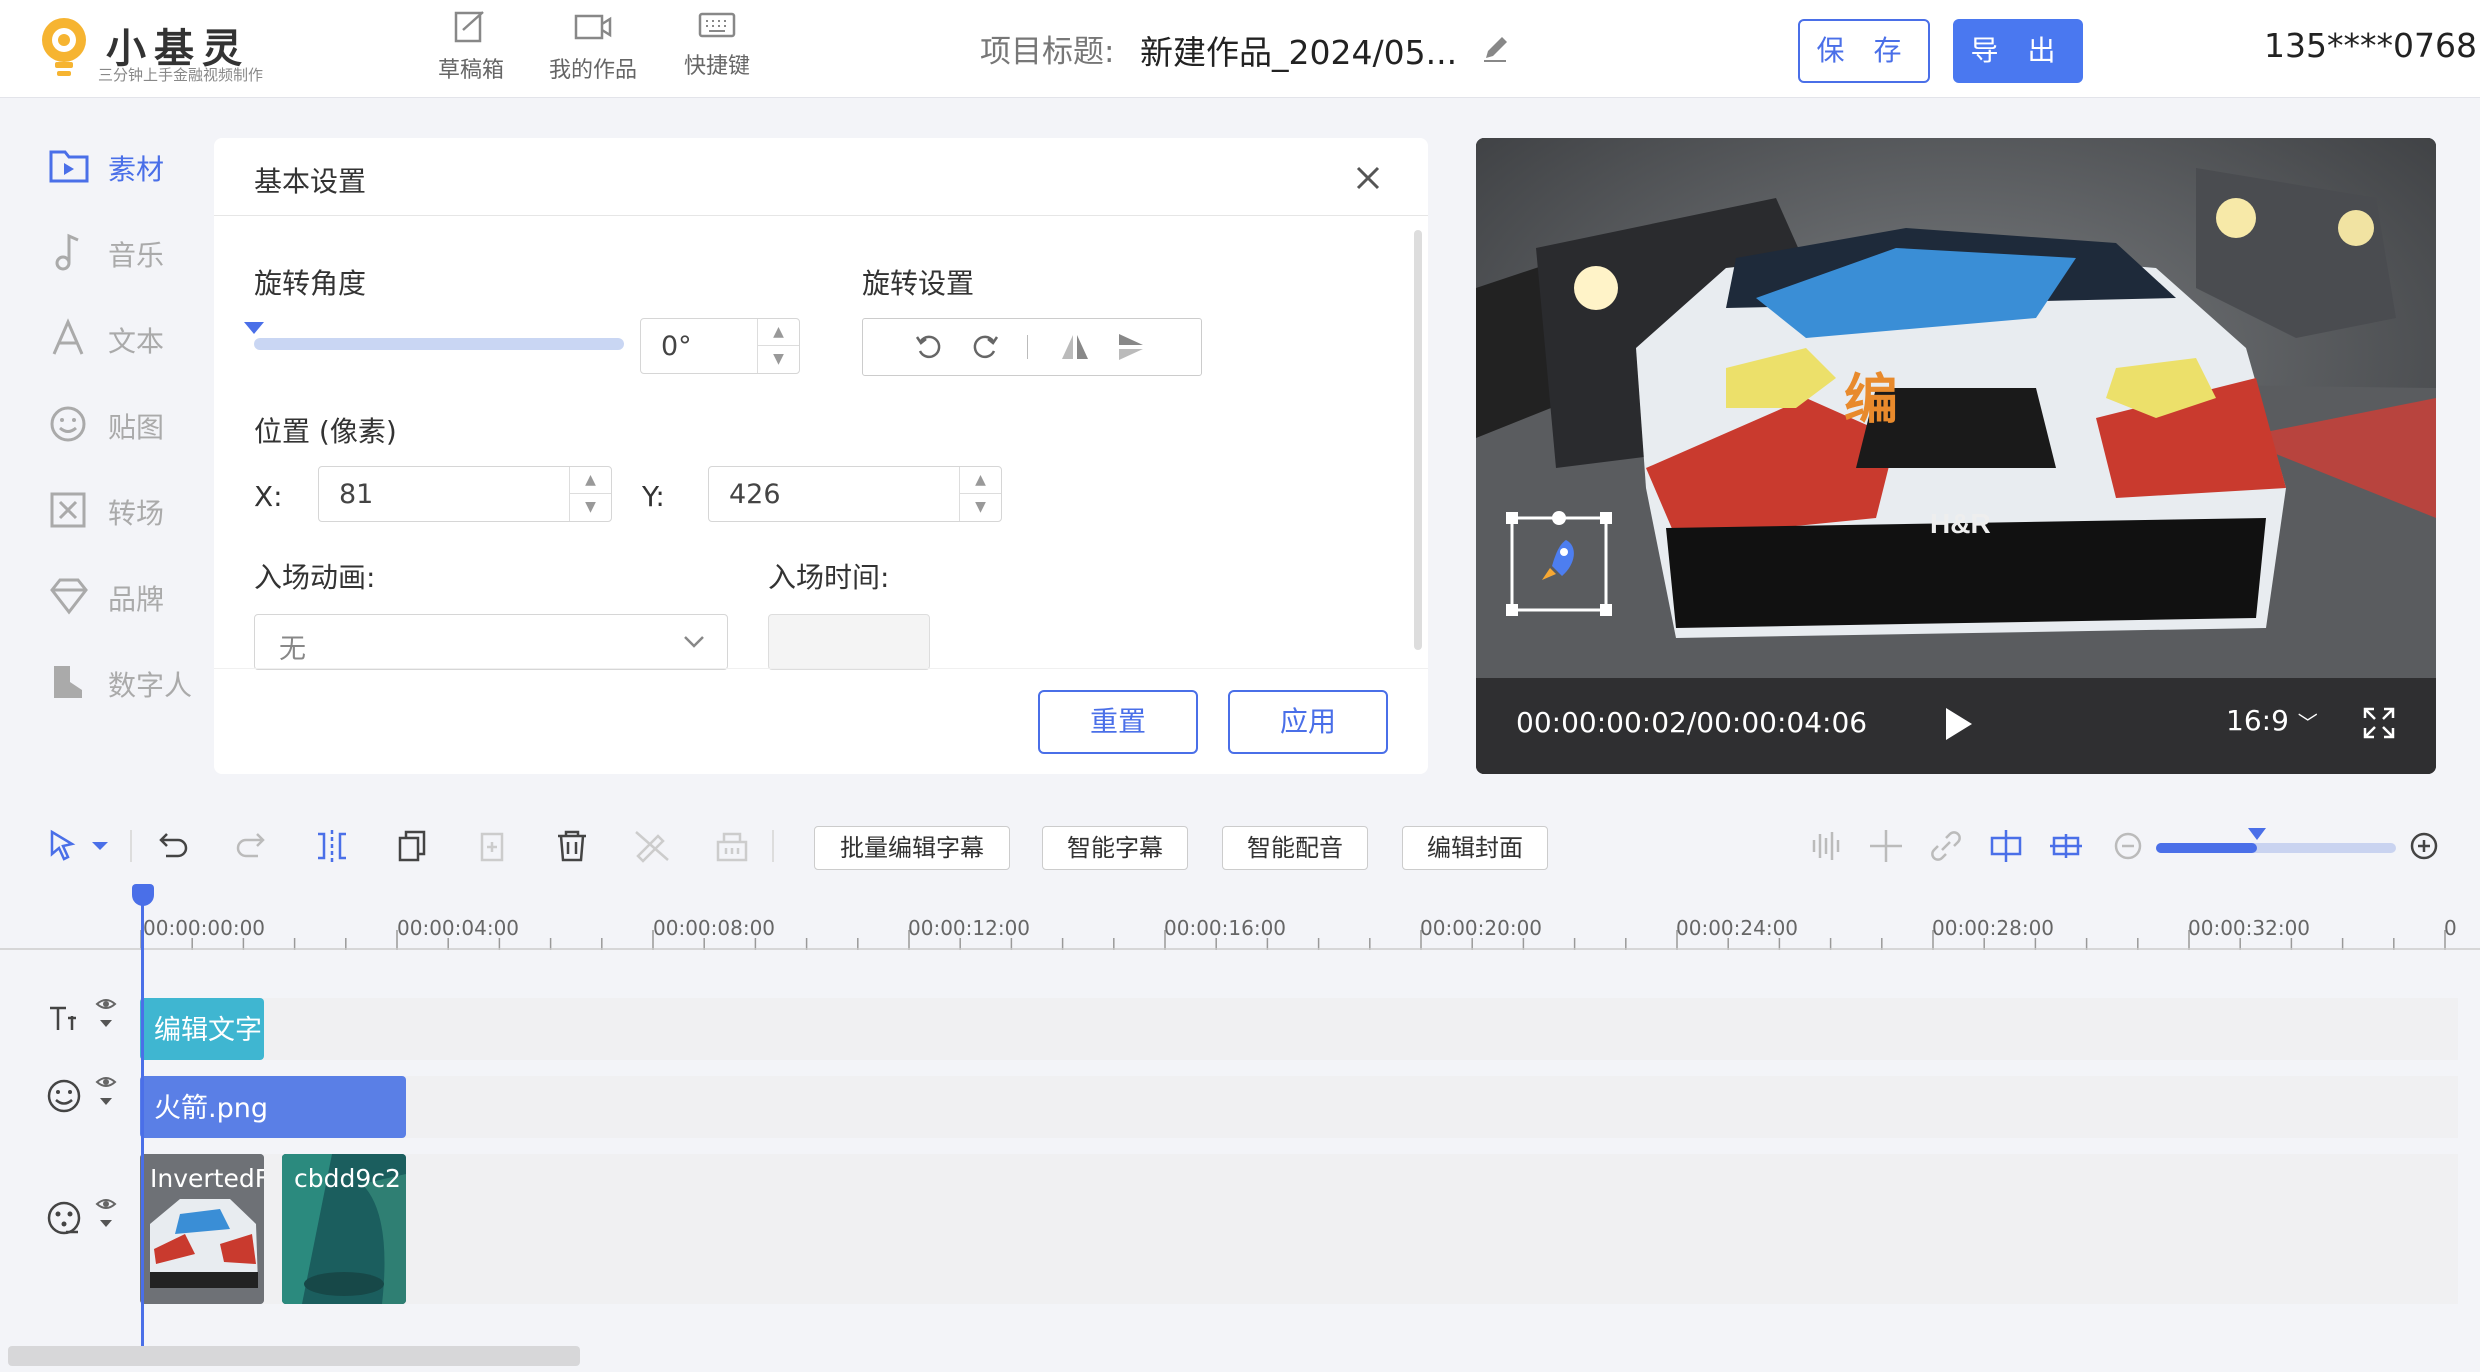 The height and width of the screenshot is (1372, 2480). What do you see at coordinates (344, 1229) in the screenshot?
I see `video-clip: cbdd9c2` at bounding box center [344, 1229].